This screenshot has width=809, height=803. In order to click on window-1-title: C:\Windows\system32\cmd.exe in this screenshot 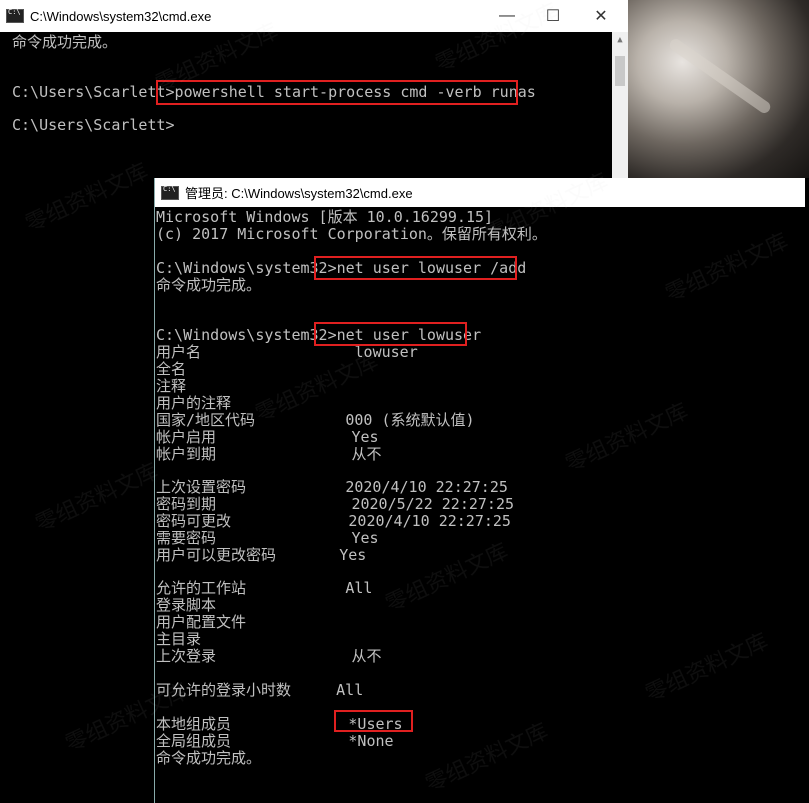, I will do `click(121, 16)`.